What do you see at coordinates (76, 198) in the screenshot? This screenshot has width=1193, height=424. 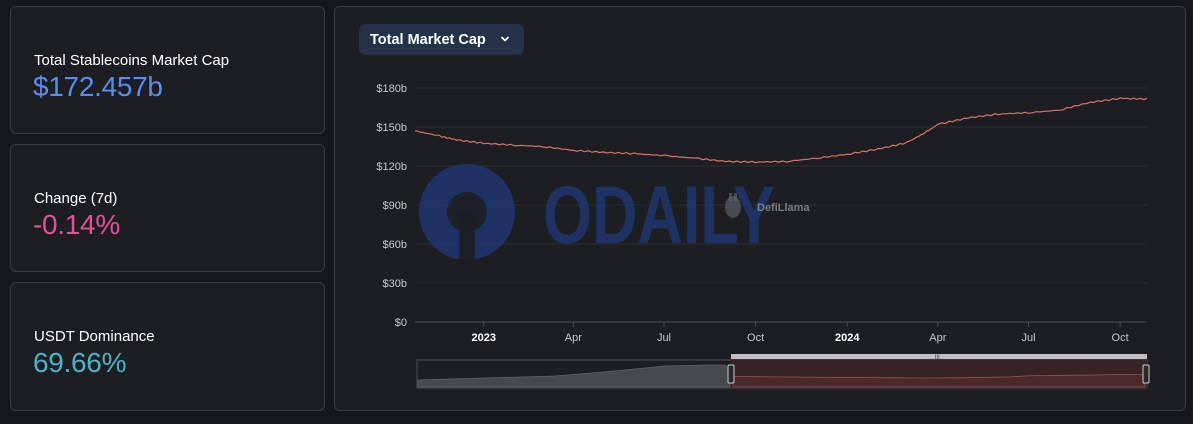 I see `change-7d-label: Change (7d)` at bounding box center [76, 198].